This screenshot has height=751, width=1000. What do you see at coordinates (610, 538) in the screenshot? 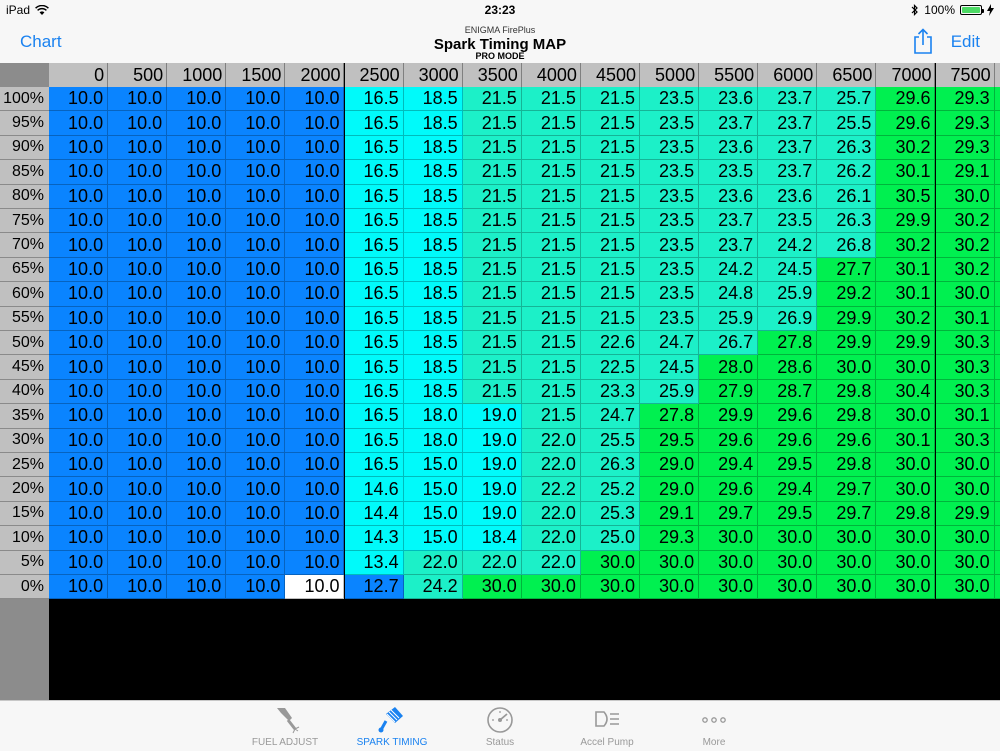
I see `table-cell: 25.0` at bounding box center [610, 538].